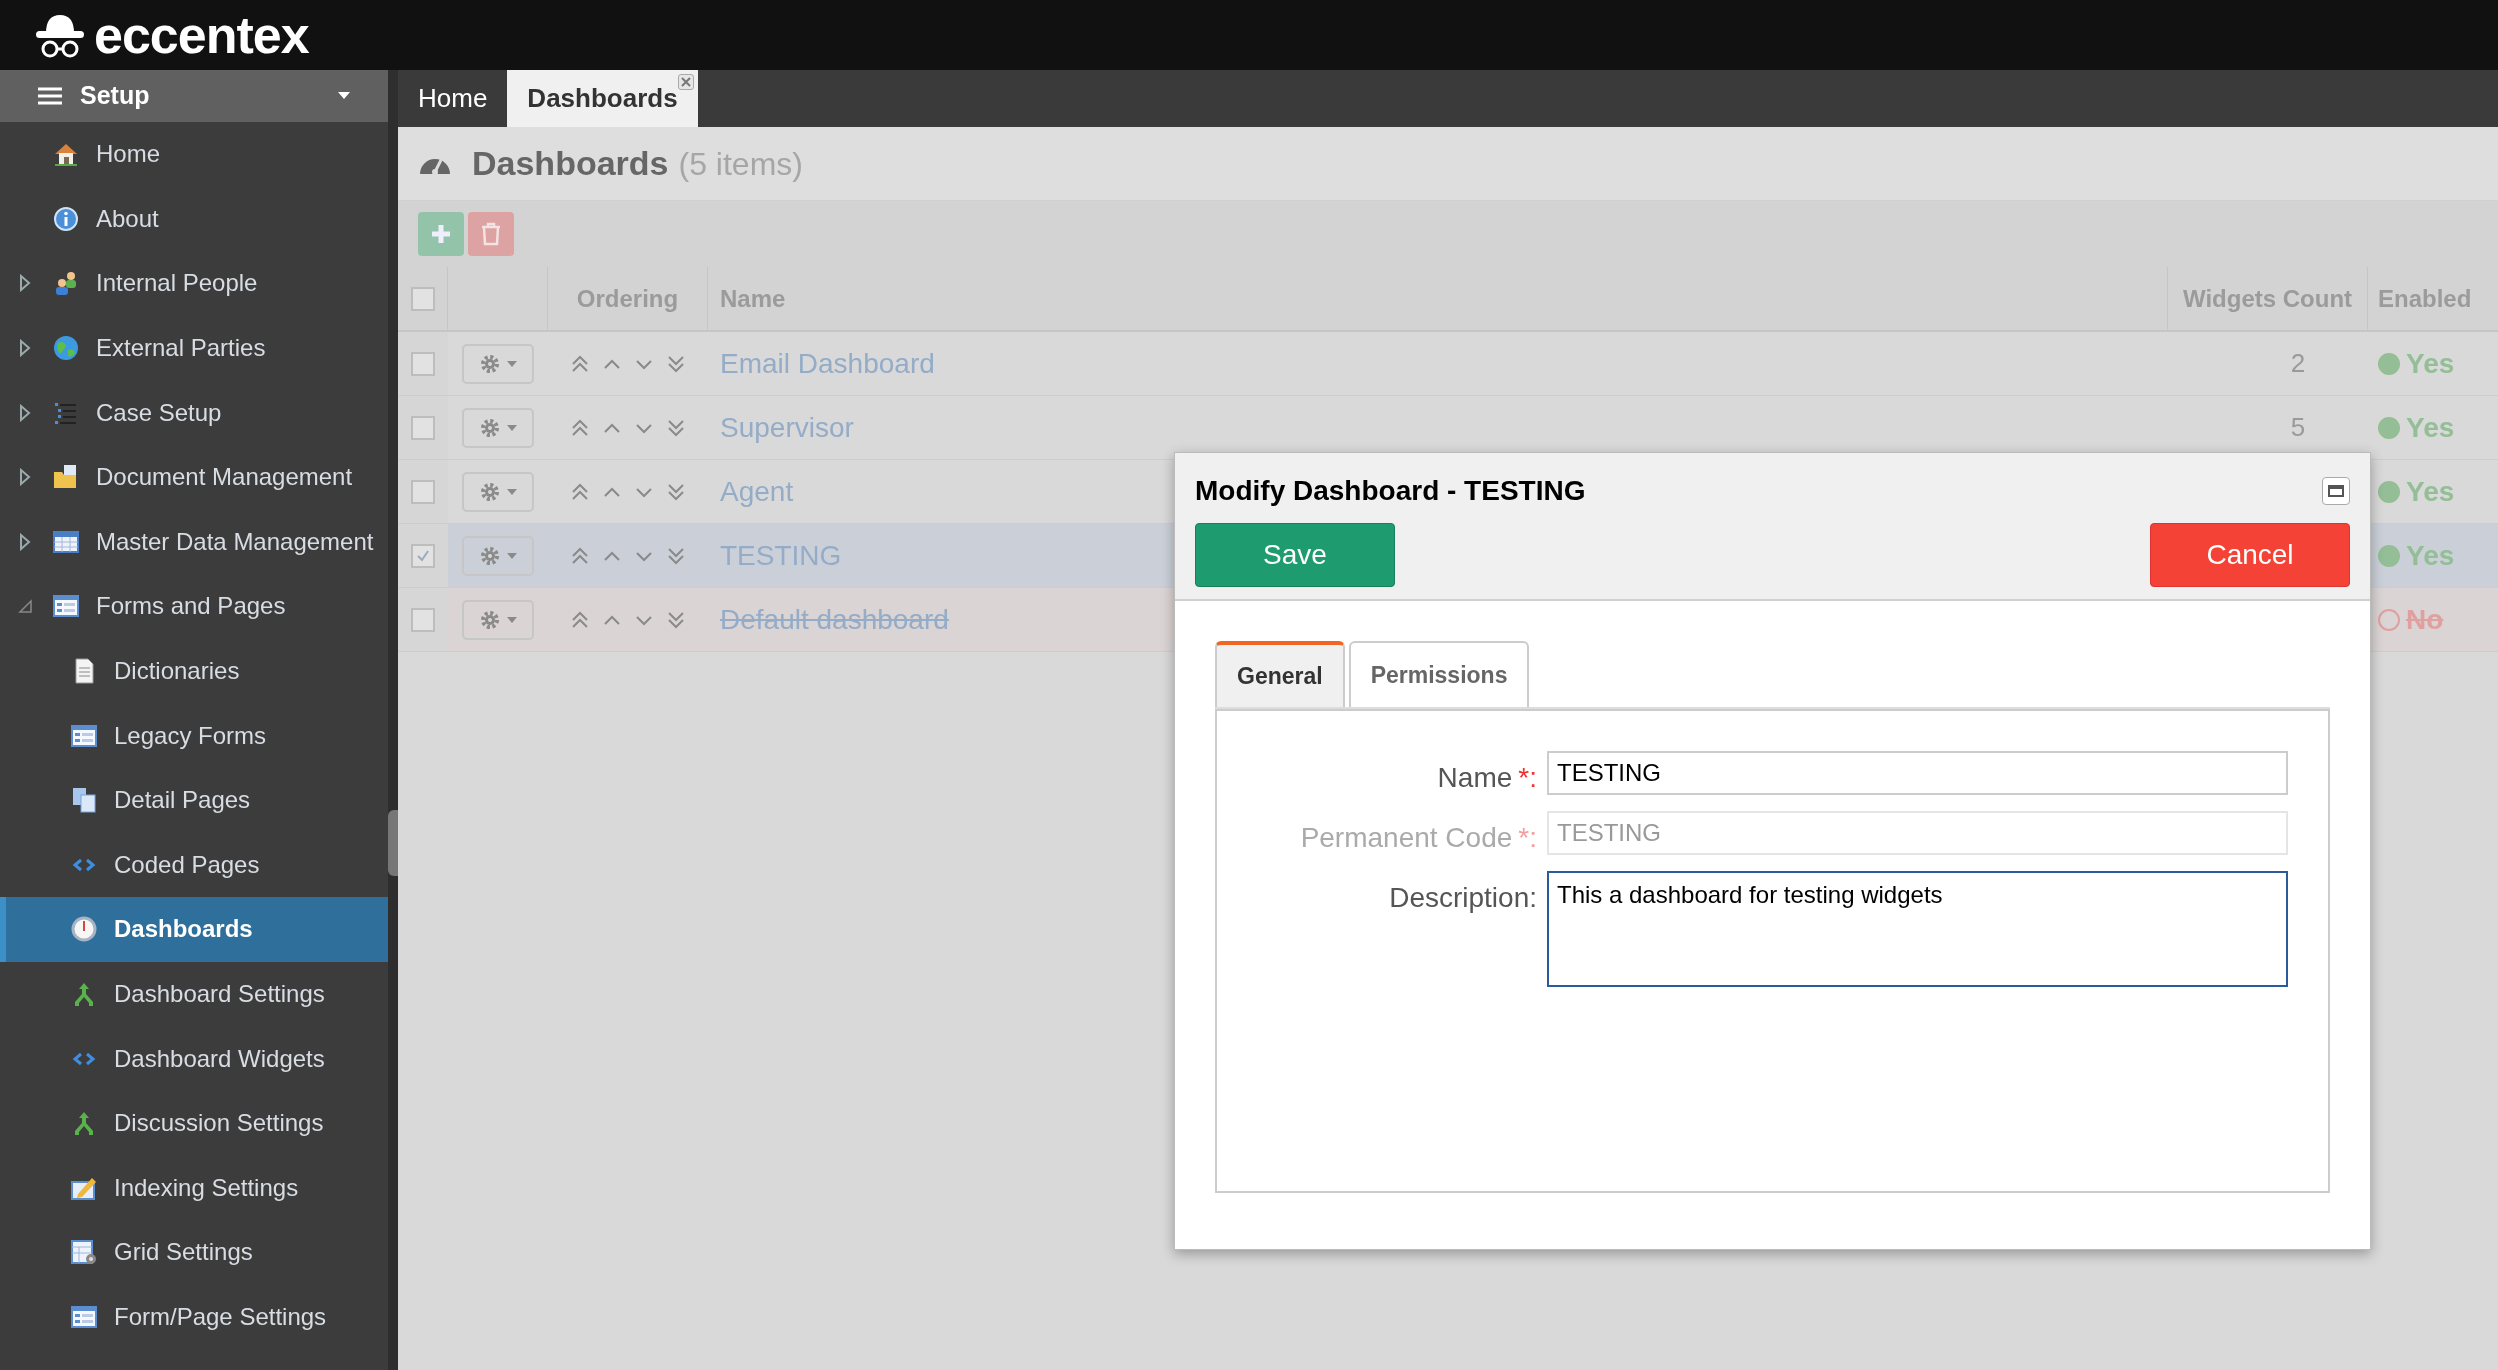 The width and height of the screenshot is (2498, 1370). Describe the element at coordinates (194, 606) in the screenshot. I see `sidebar-item: Forms and Pages` at that location.